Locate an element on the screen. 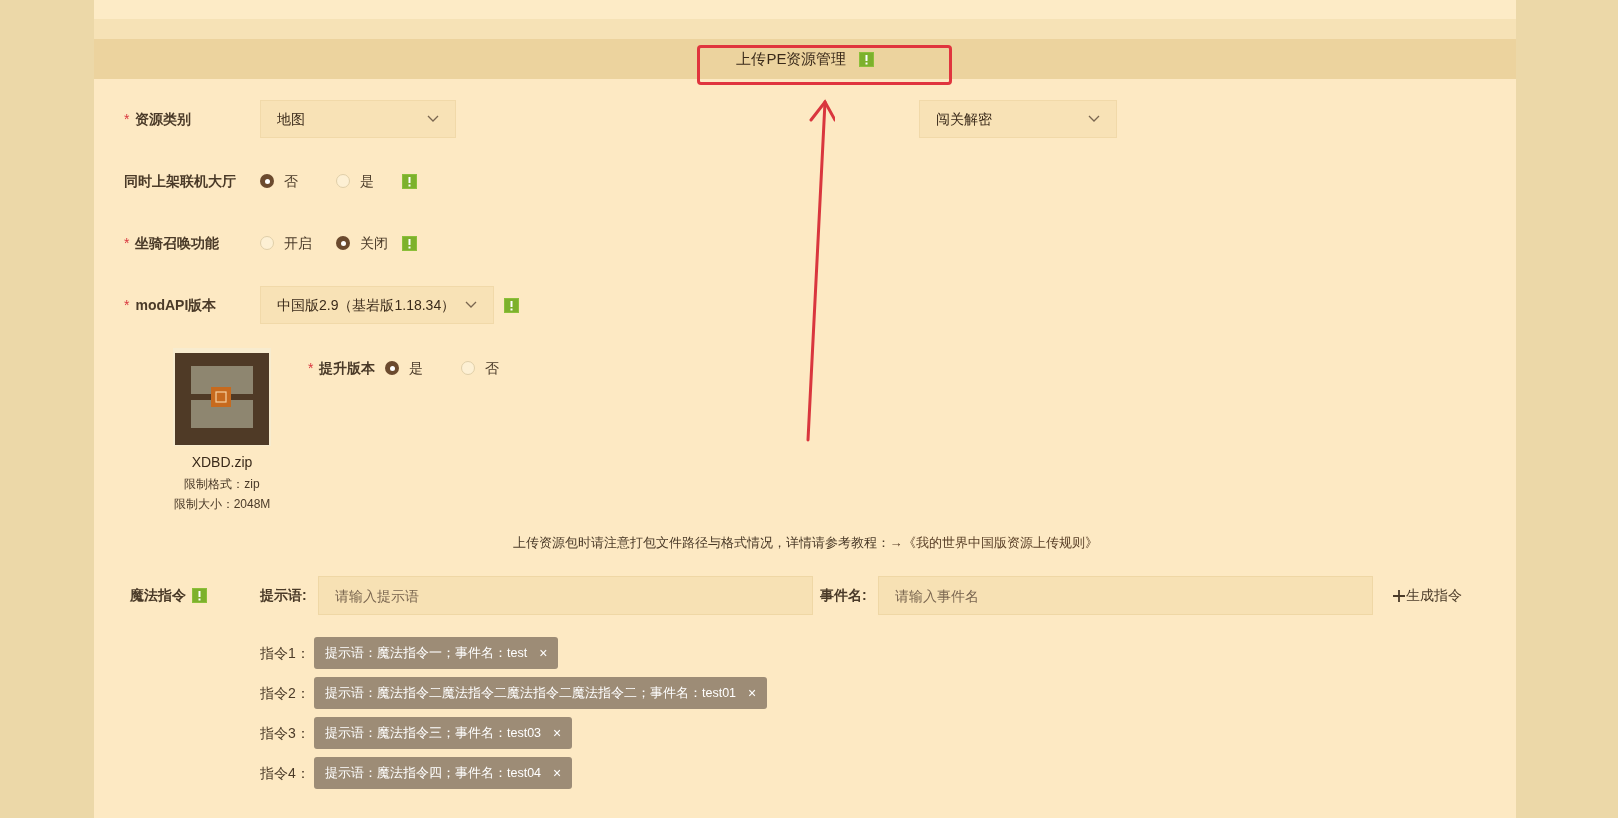  select-field: 地图 is located at coordinates (358, 119).